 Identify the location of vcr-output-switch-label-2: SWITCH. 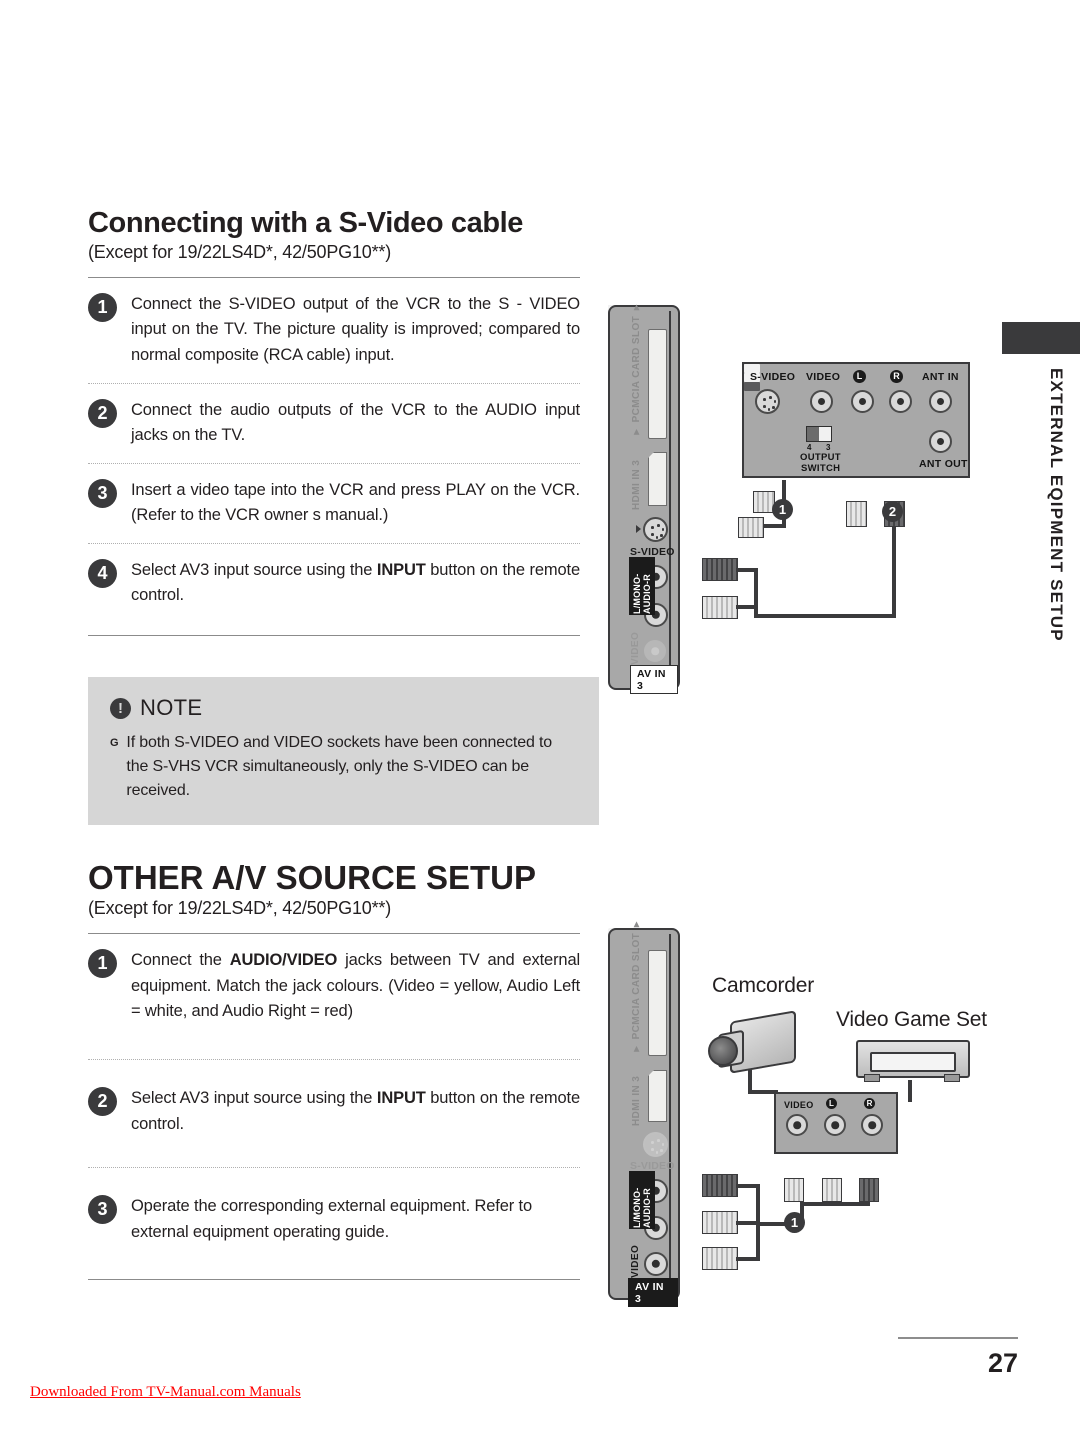
(821, 468).